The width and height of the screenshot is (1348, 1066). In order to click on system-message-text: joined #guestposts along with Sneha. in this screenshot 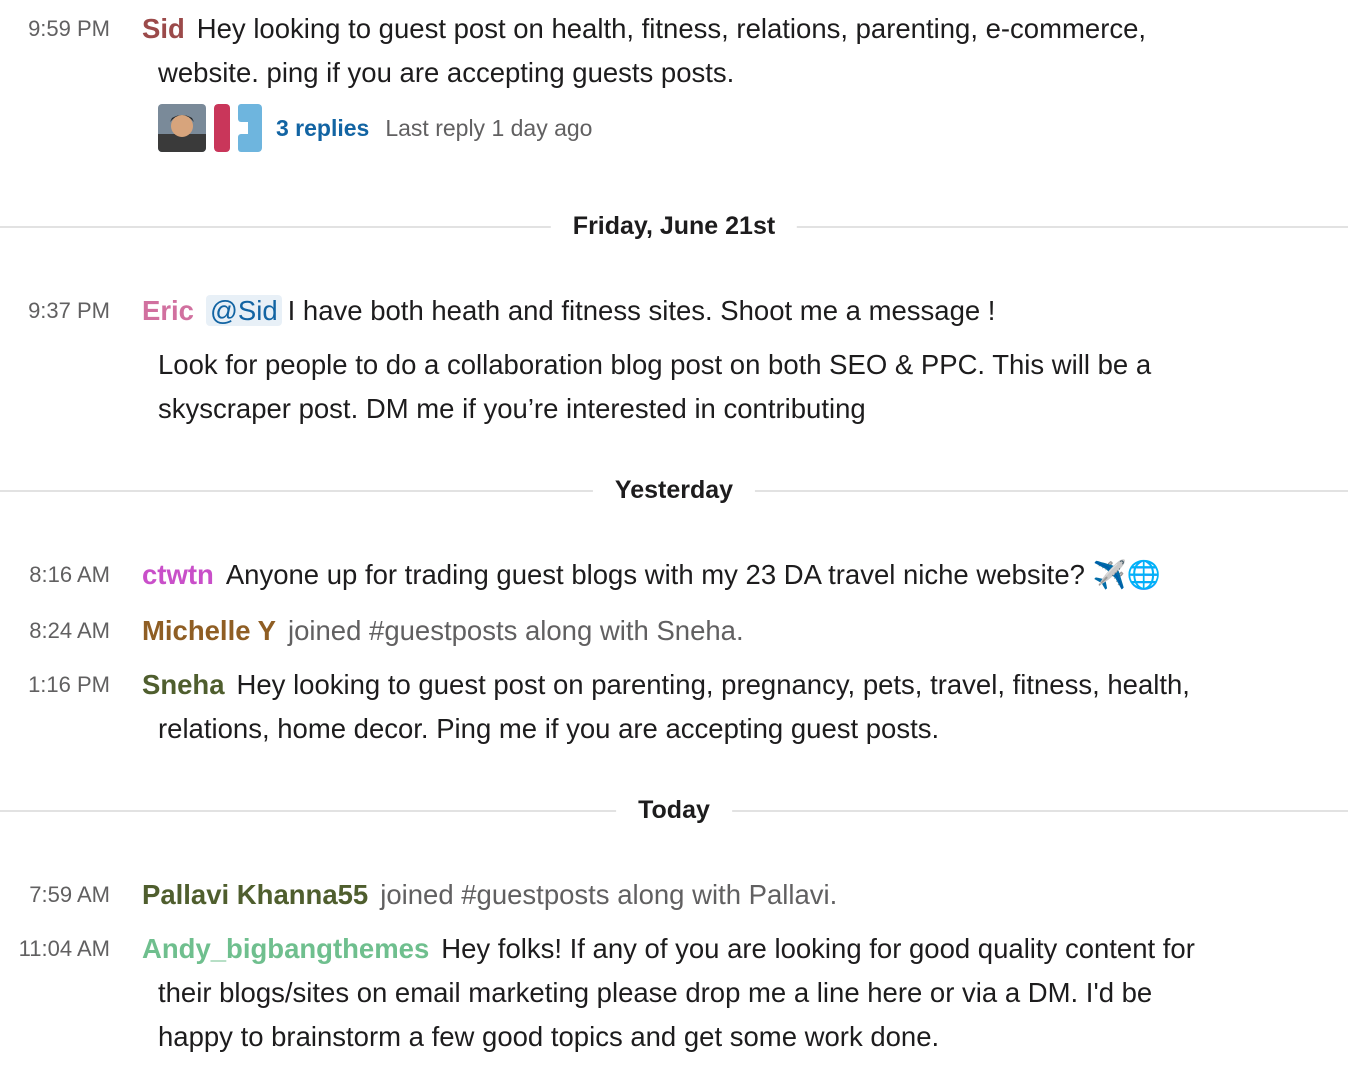, I will do `click(516, 630)`.